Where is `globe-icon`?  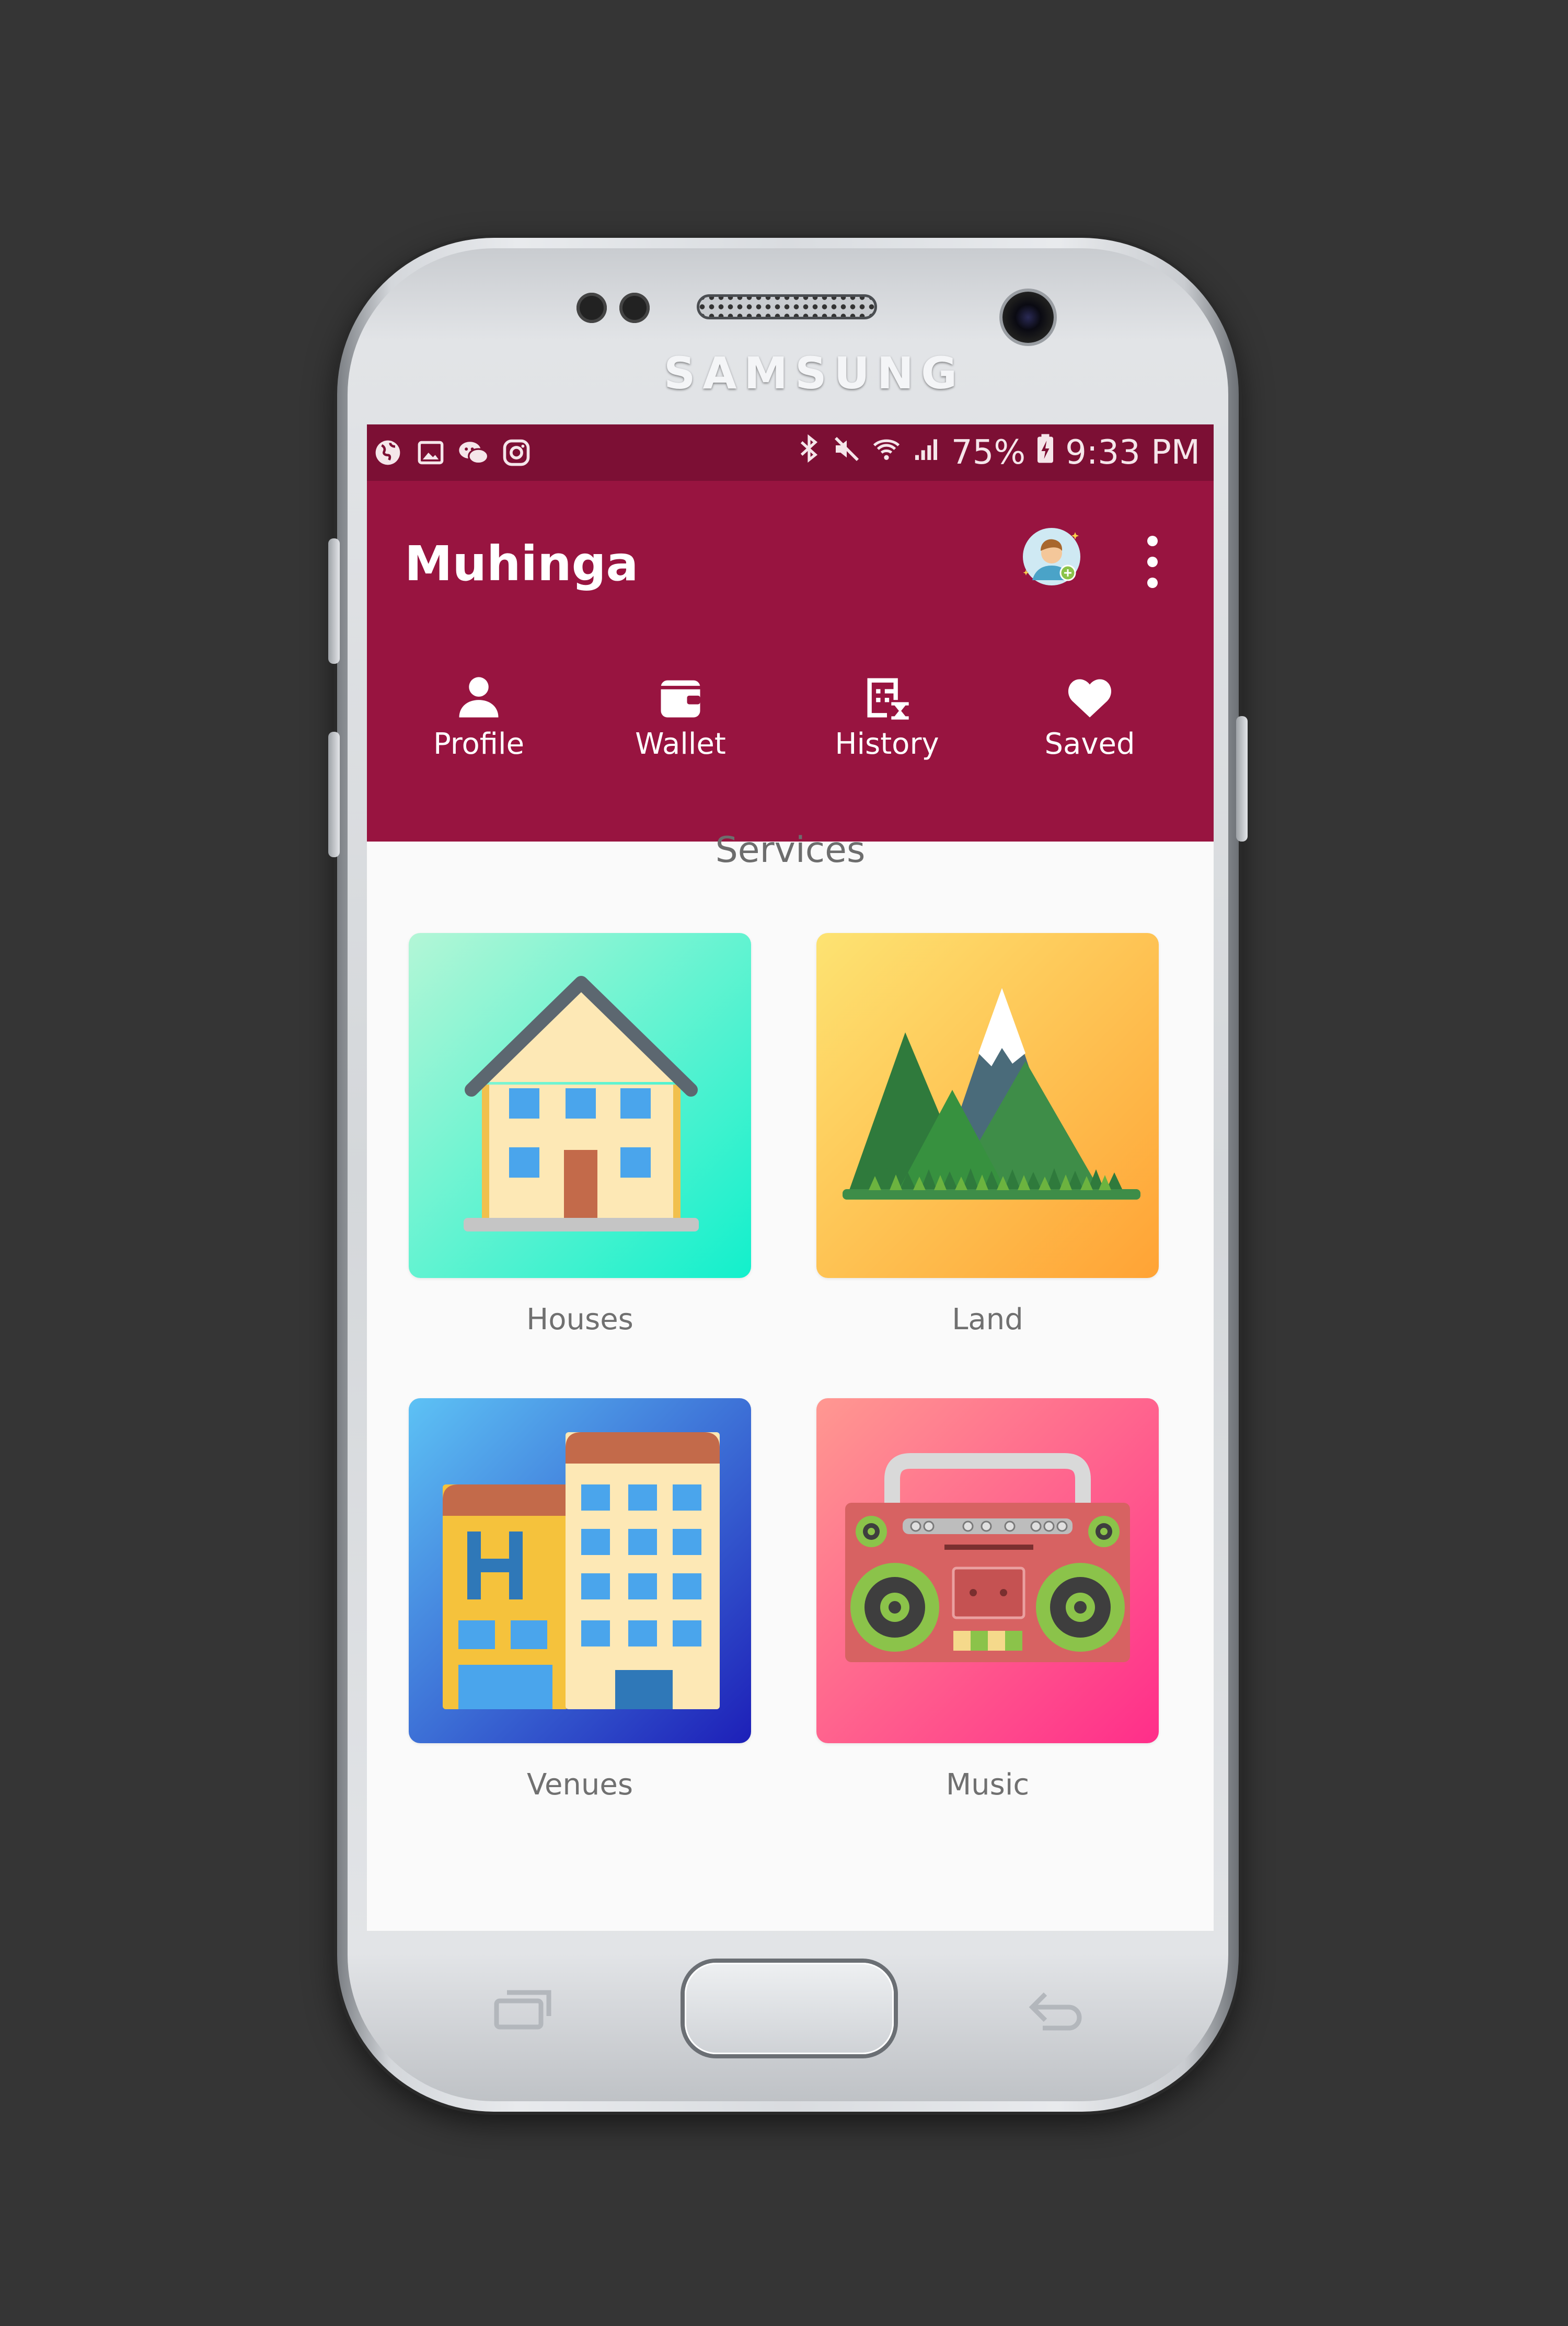
globe-icon is located at coordinates (387, 452).